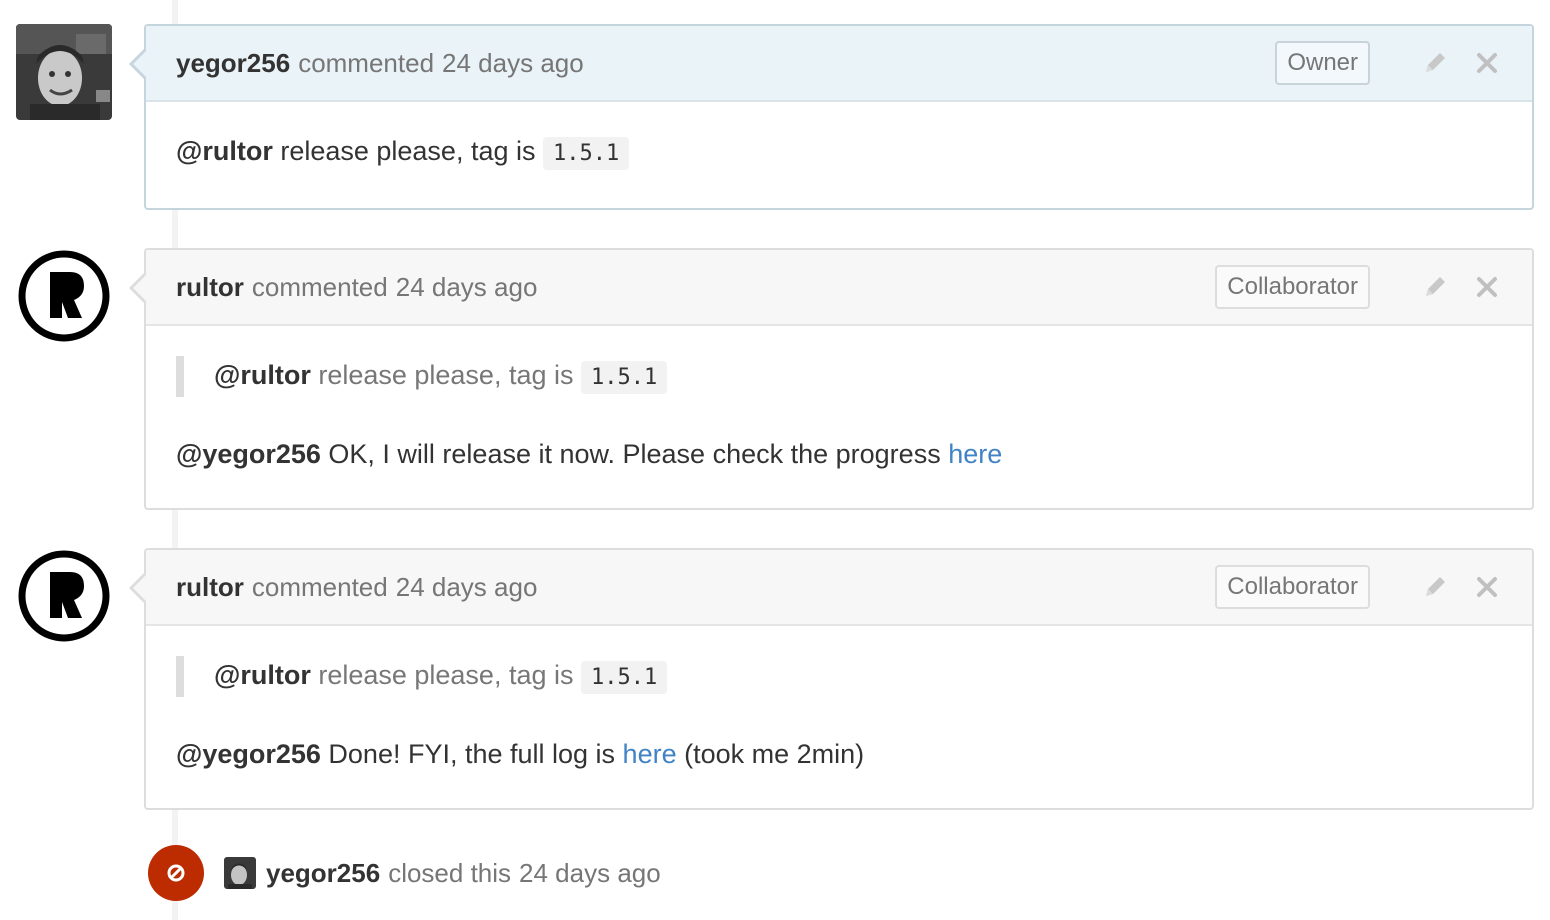 The width and height of the screenshot is (1550, 920). I want to click on comment-author: yegor256, so click(233, 63).